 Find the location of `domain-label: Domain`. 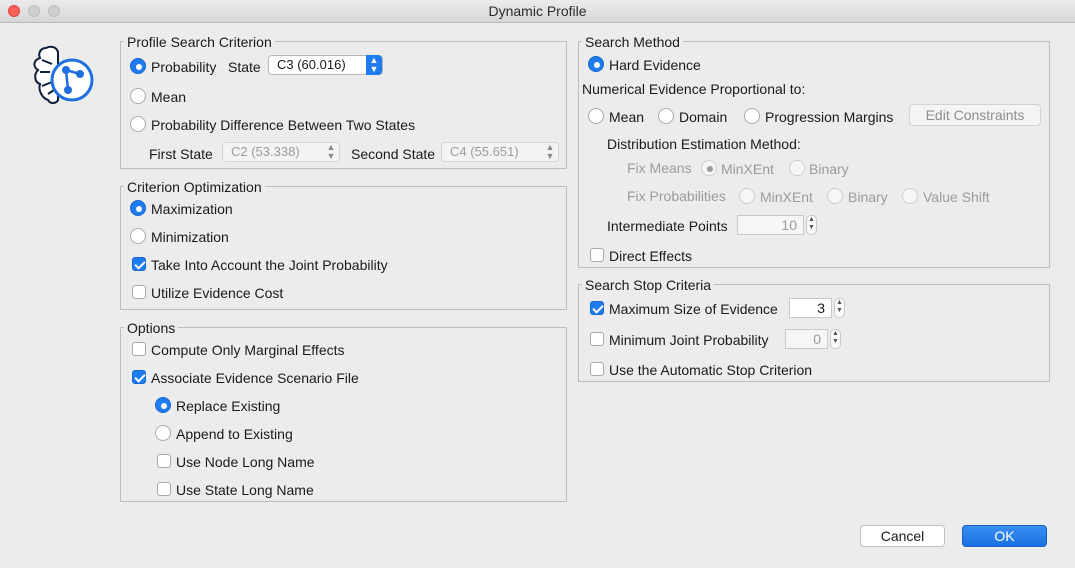

domain-label: Domain is located at coordinates (703, 117).